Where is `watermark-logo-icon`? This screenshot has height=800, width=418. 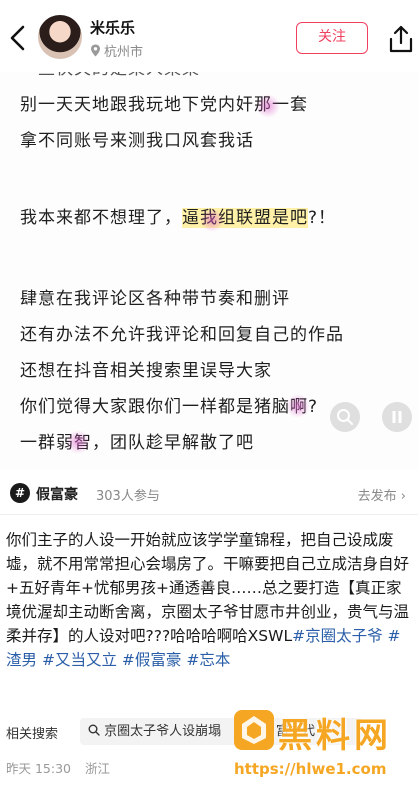 watermark-logo-icon is located at coordinates (254, 730).